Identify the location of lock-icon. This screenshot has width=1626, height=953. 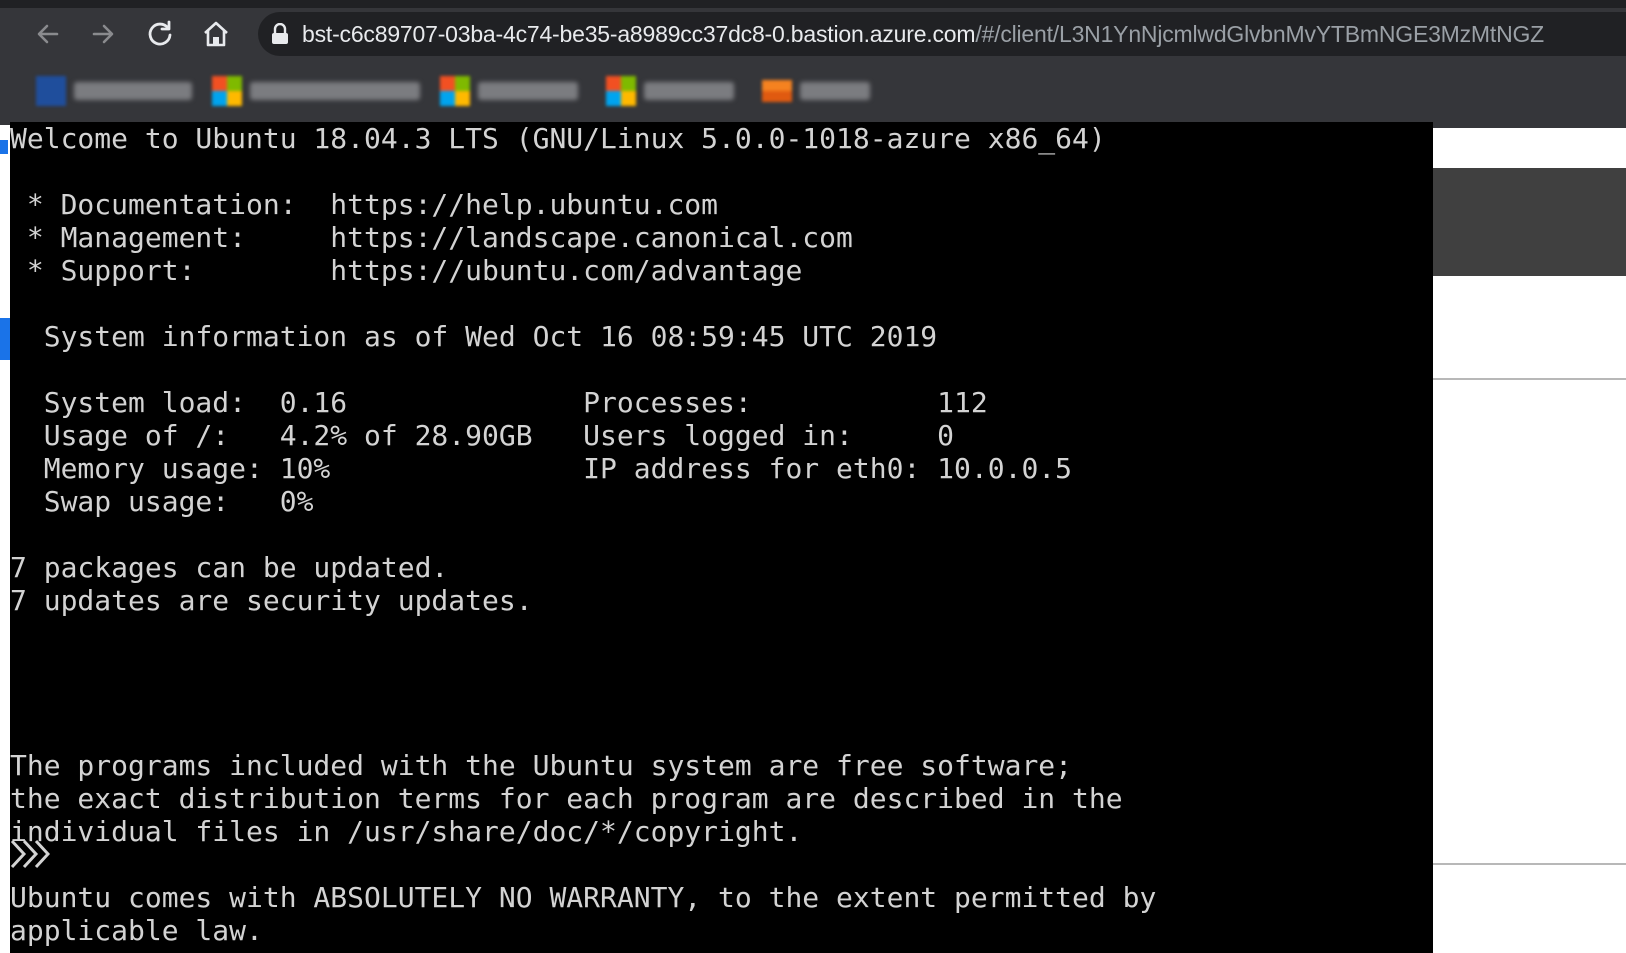
(280, 34).